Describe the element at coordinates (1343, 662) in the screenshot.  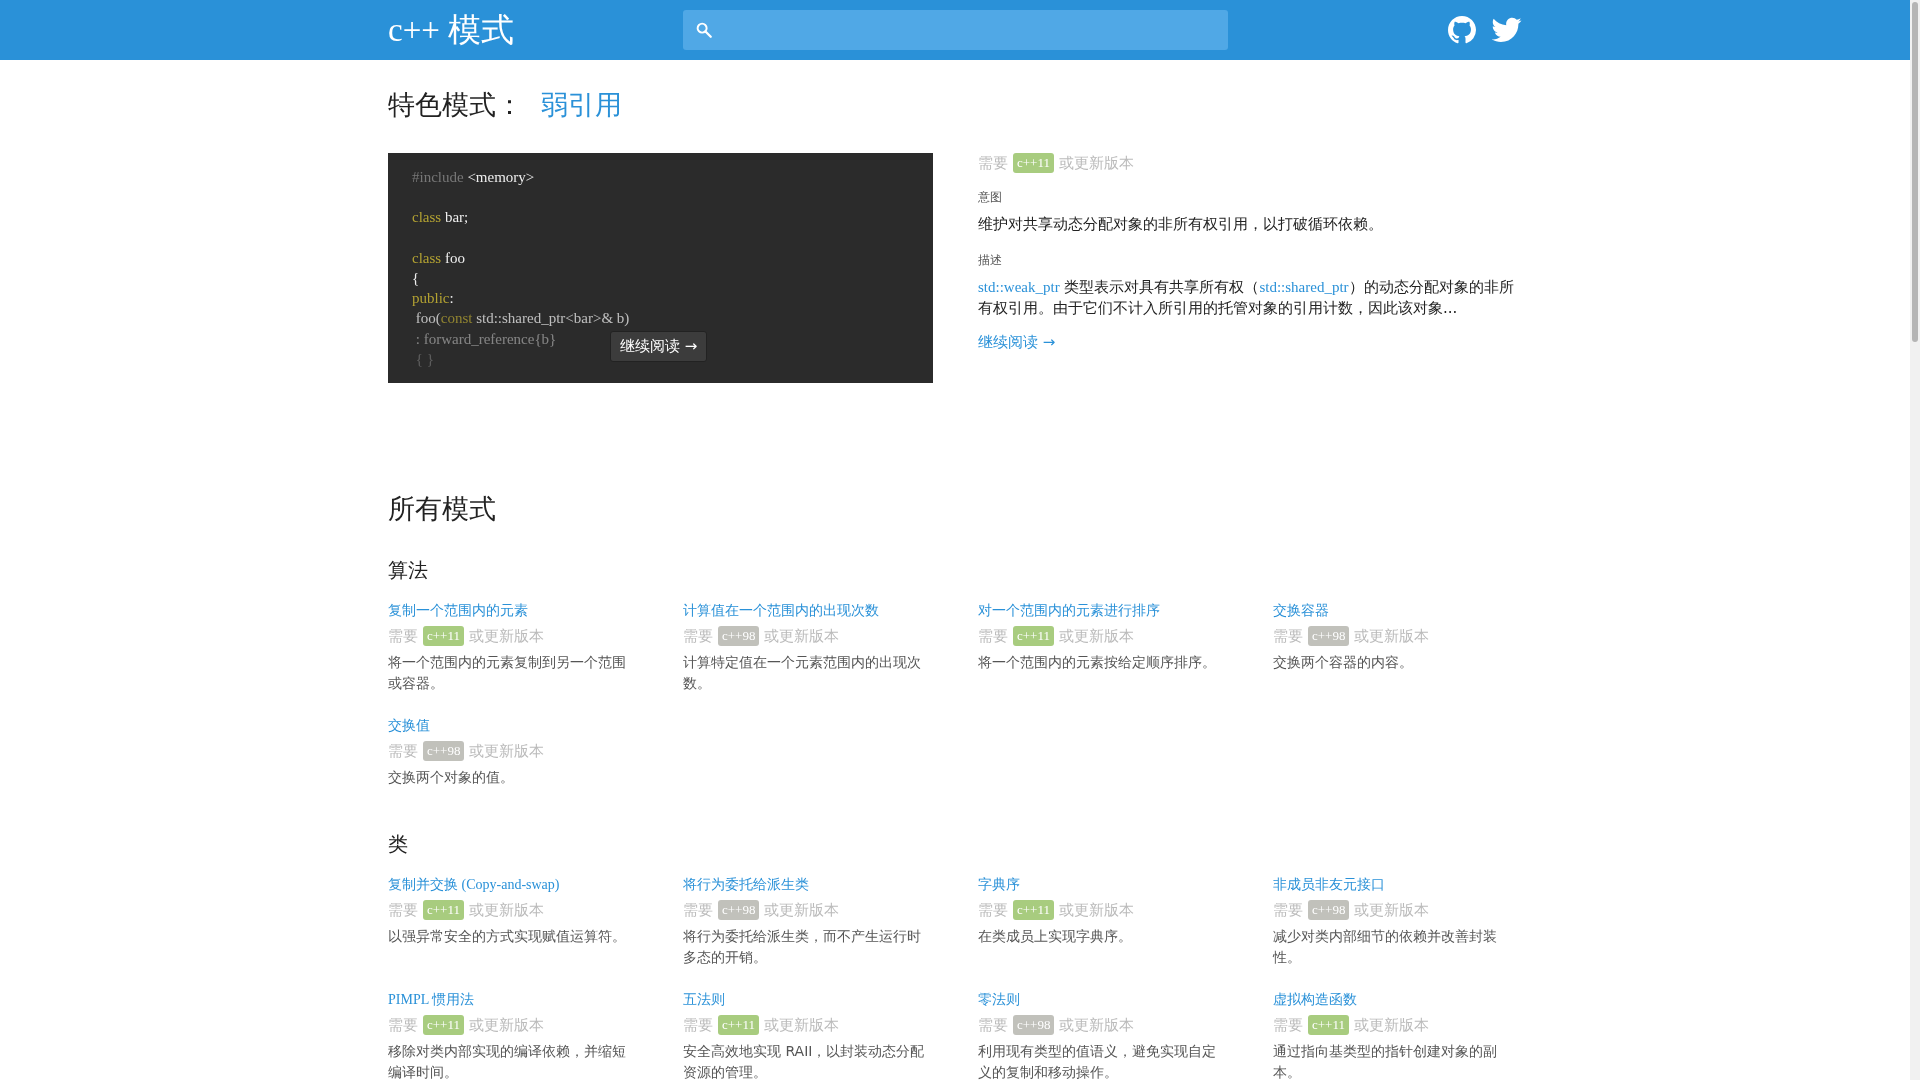
I see `pattern-description: 交换两个容器的内容。` at that location.